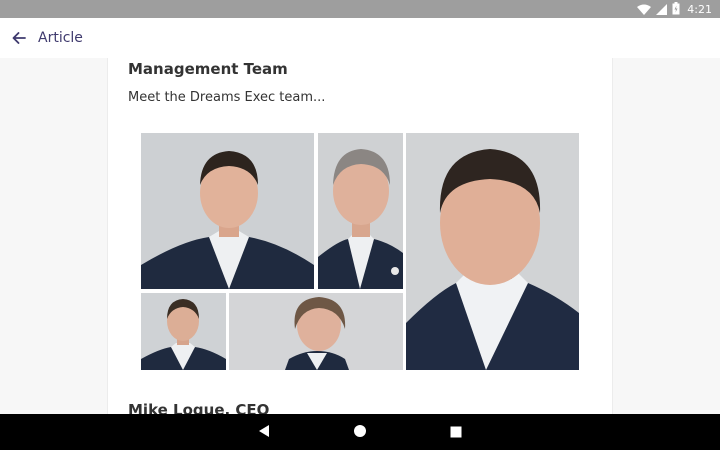 The image size is (720, 450). I want to click on system-nav-bar, so click(360, 432).